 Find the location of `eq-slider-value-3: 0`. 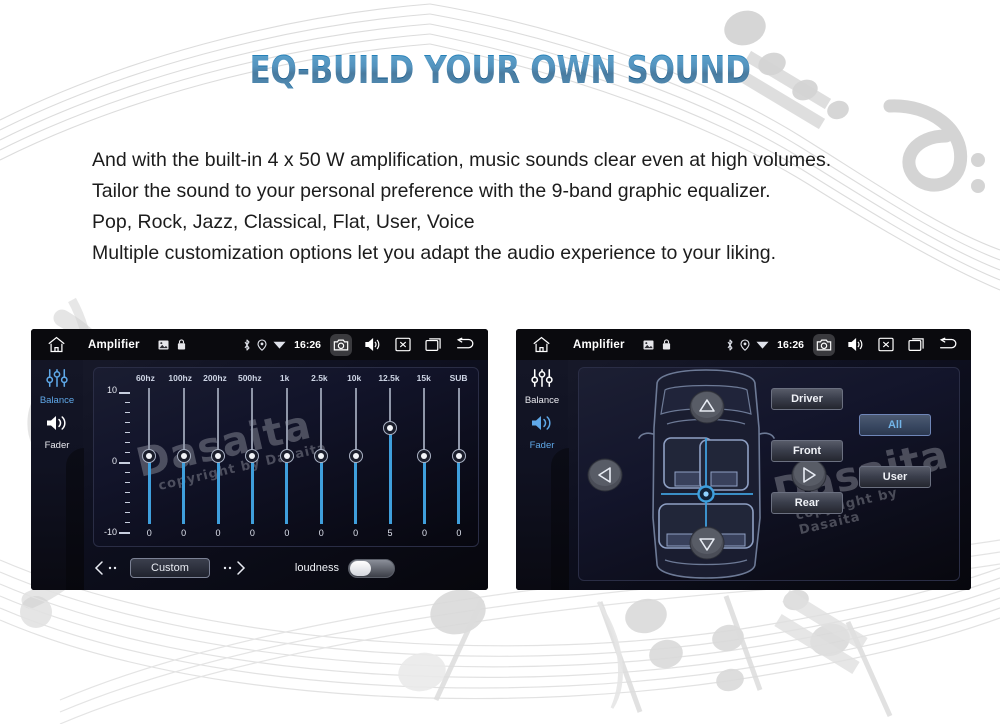

eq-slider-value-3: 0 is located at coordinates (252, 533).